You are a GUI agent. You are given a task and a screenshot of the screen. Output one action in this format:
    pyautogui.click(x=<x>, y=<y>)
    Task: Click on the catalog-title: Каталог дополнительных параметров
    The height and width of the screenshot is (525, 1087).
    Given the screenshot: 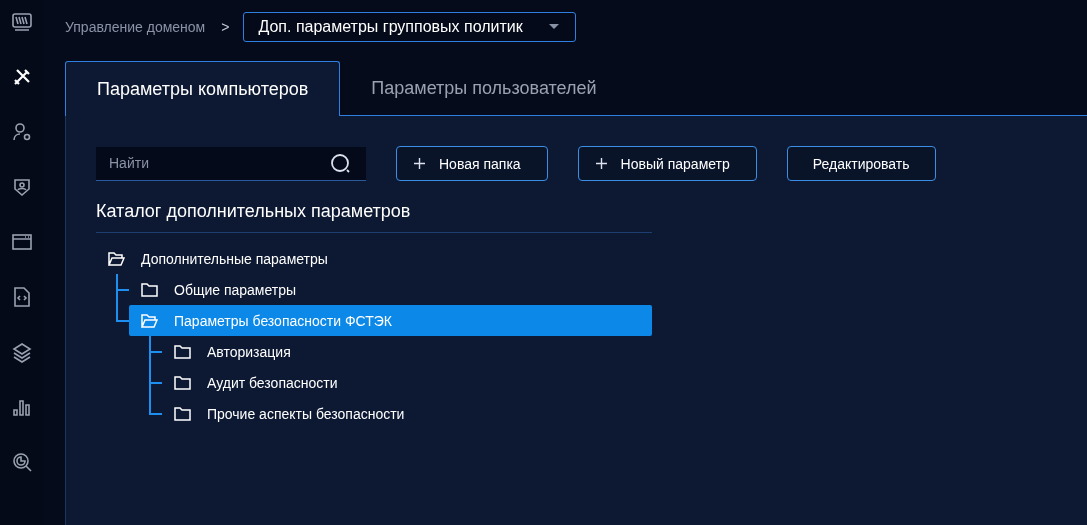 What is the action you would take?
    pyautogui.click(x=374, y=217)
    